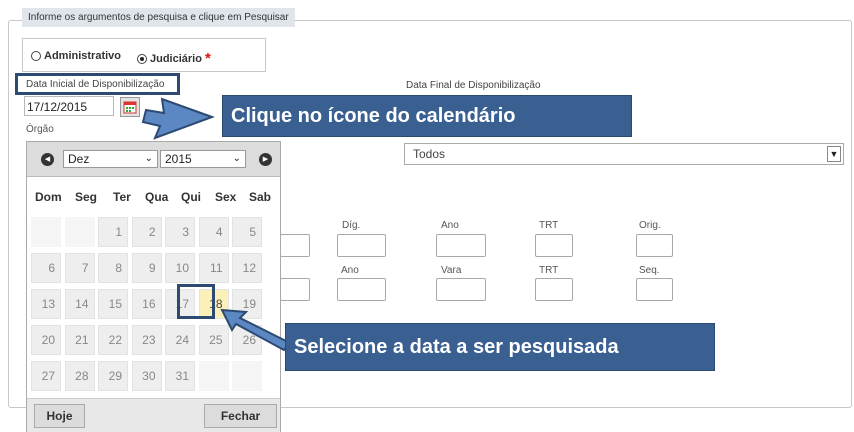 This screenshot has width=854, height=432. I want to click on callout-calendar: Clique no ícone do calendário, so click(427, 116).